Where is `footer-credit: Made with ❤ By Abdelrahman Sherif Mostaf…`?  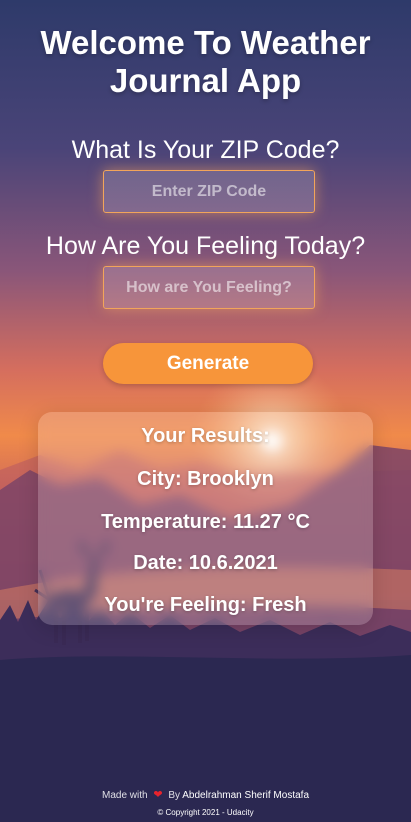
footer-credit: Made with ❤ By Abdelrahman Sherif Mostaf… is located at coordinates (205, 795).